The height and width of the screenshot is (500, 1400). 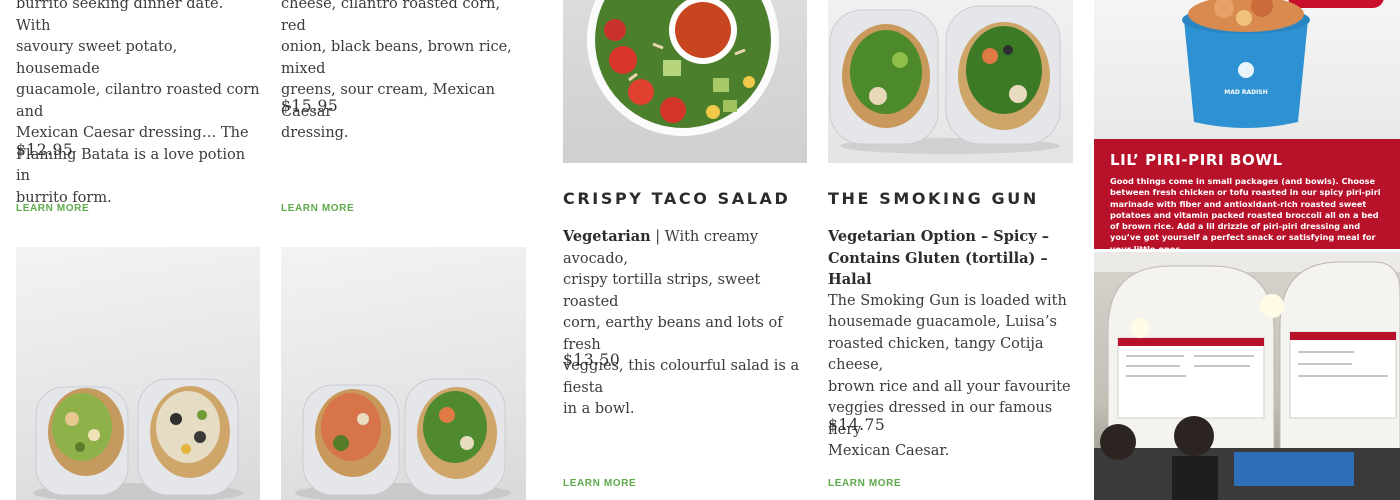 What do you see at coordinates (864, 483) in the screenshot?
I see `smoking-gun-learn-more-link: LEARN MORE` at bounding box center [864, 483].